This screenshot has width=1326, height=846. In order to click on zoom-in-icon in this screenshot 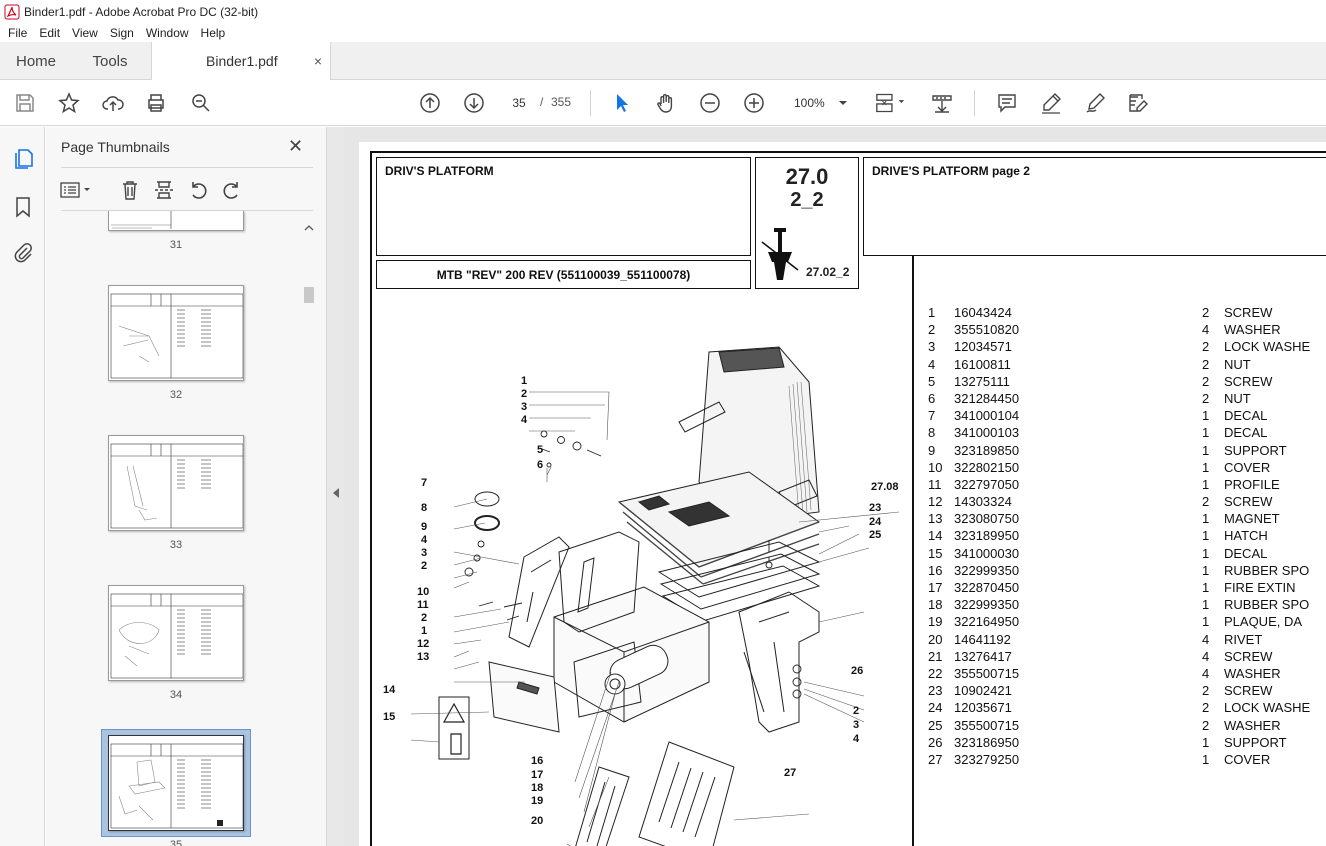, I will do `click(754, 103)`.